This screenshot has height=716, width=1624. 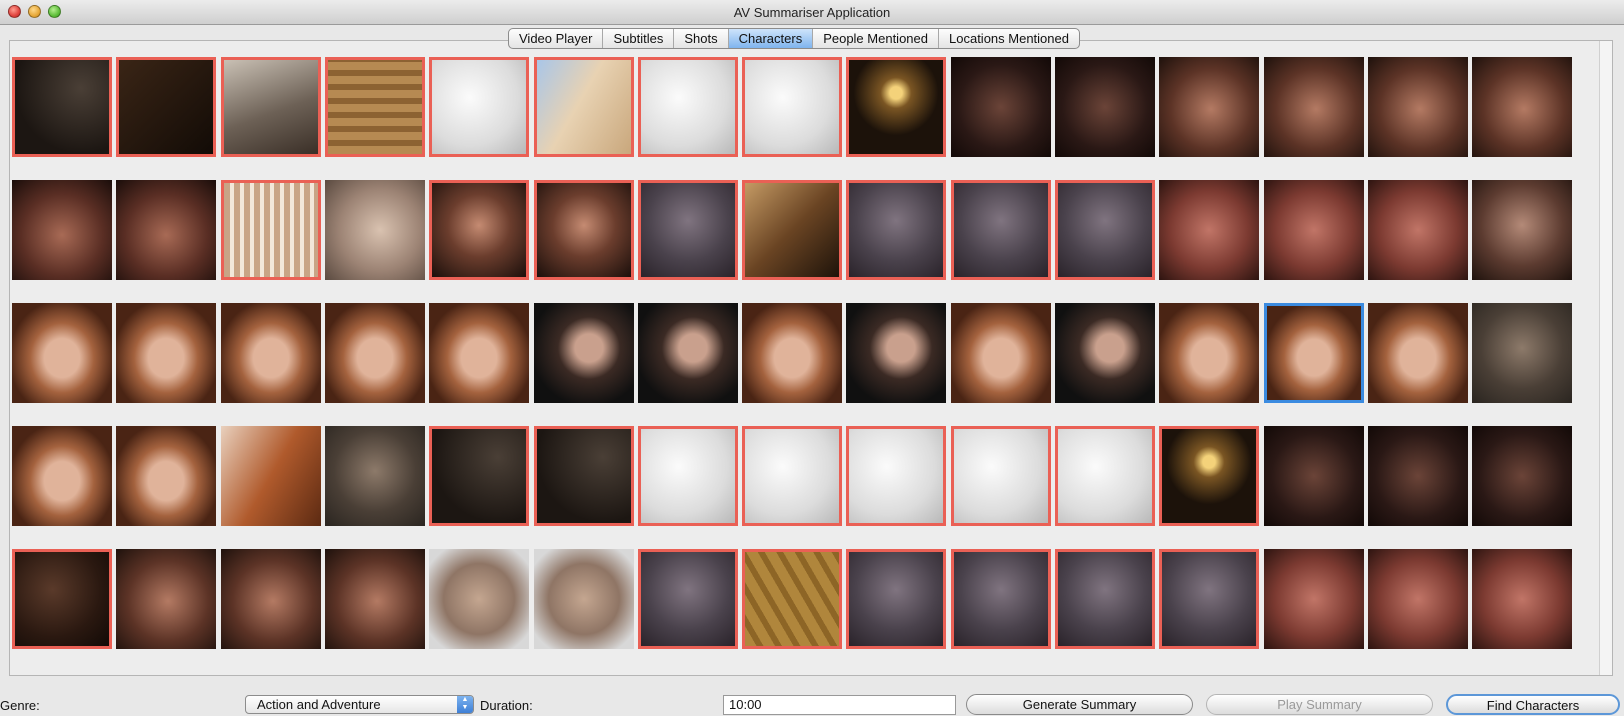 What do you see at coordinates (839, 705) in the screenshot?
I see `duration-field: 10:00` at bounding box center [839, 705].